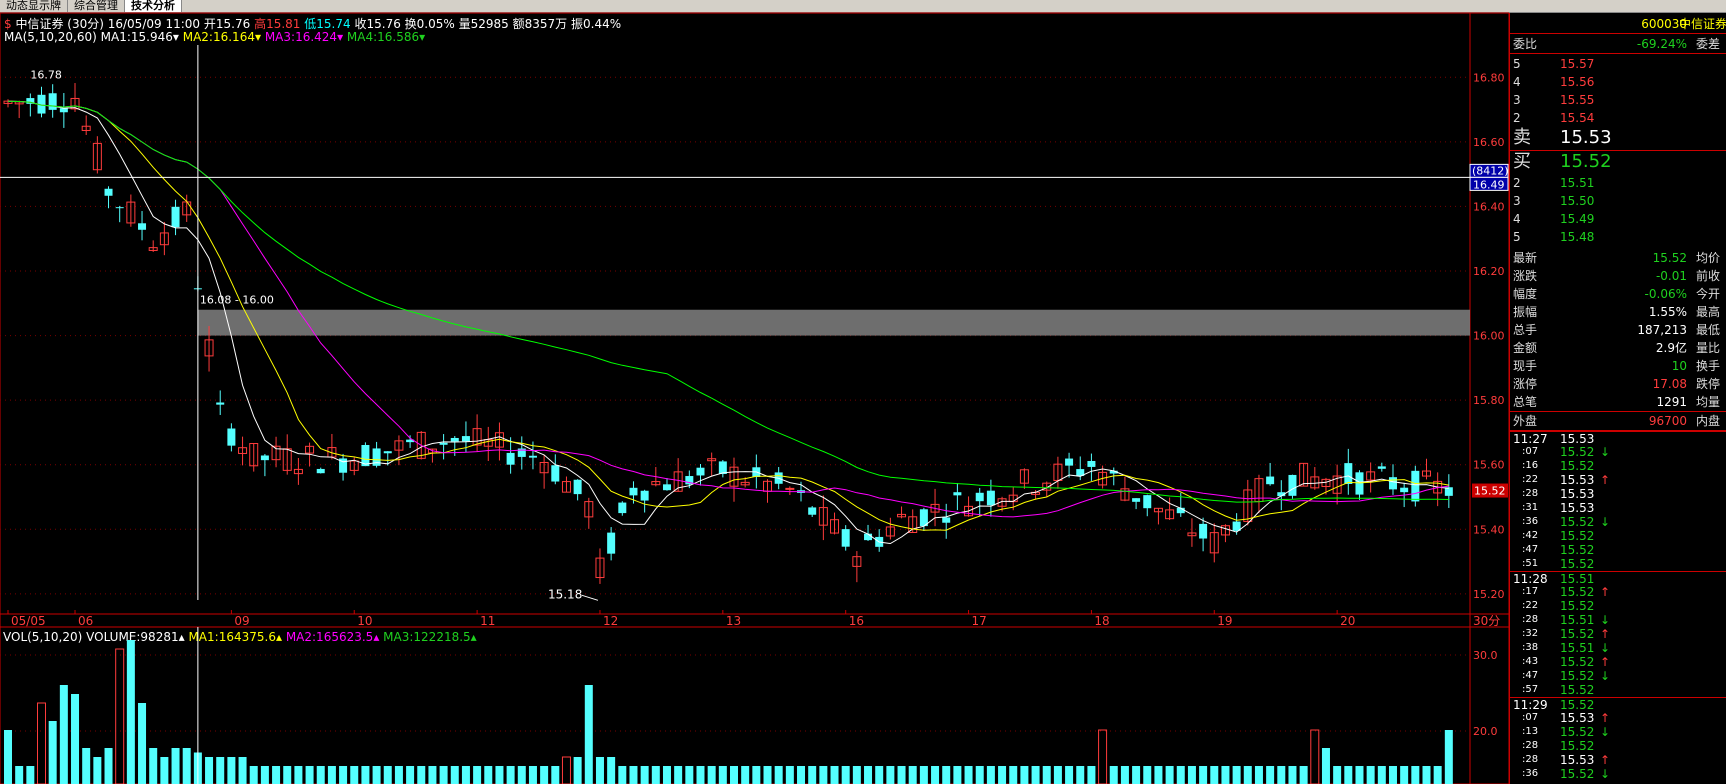 The image size is (1726, 784). Describe the element at coordinates (1618, 183) in the screenshot. I see `buy-row-2: 2 15.51` at that location.